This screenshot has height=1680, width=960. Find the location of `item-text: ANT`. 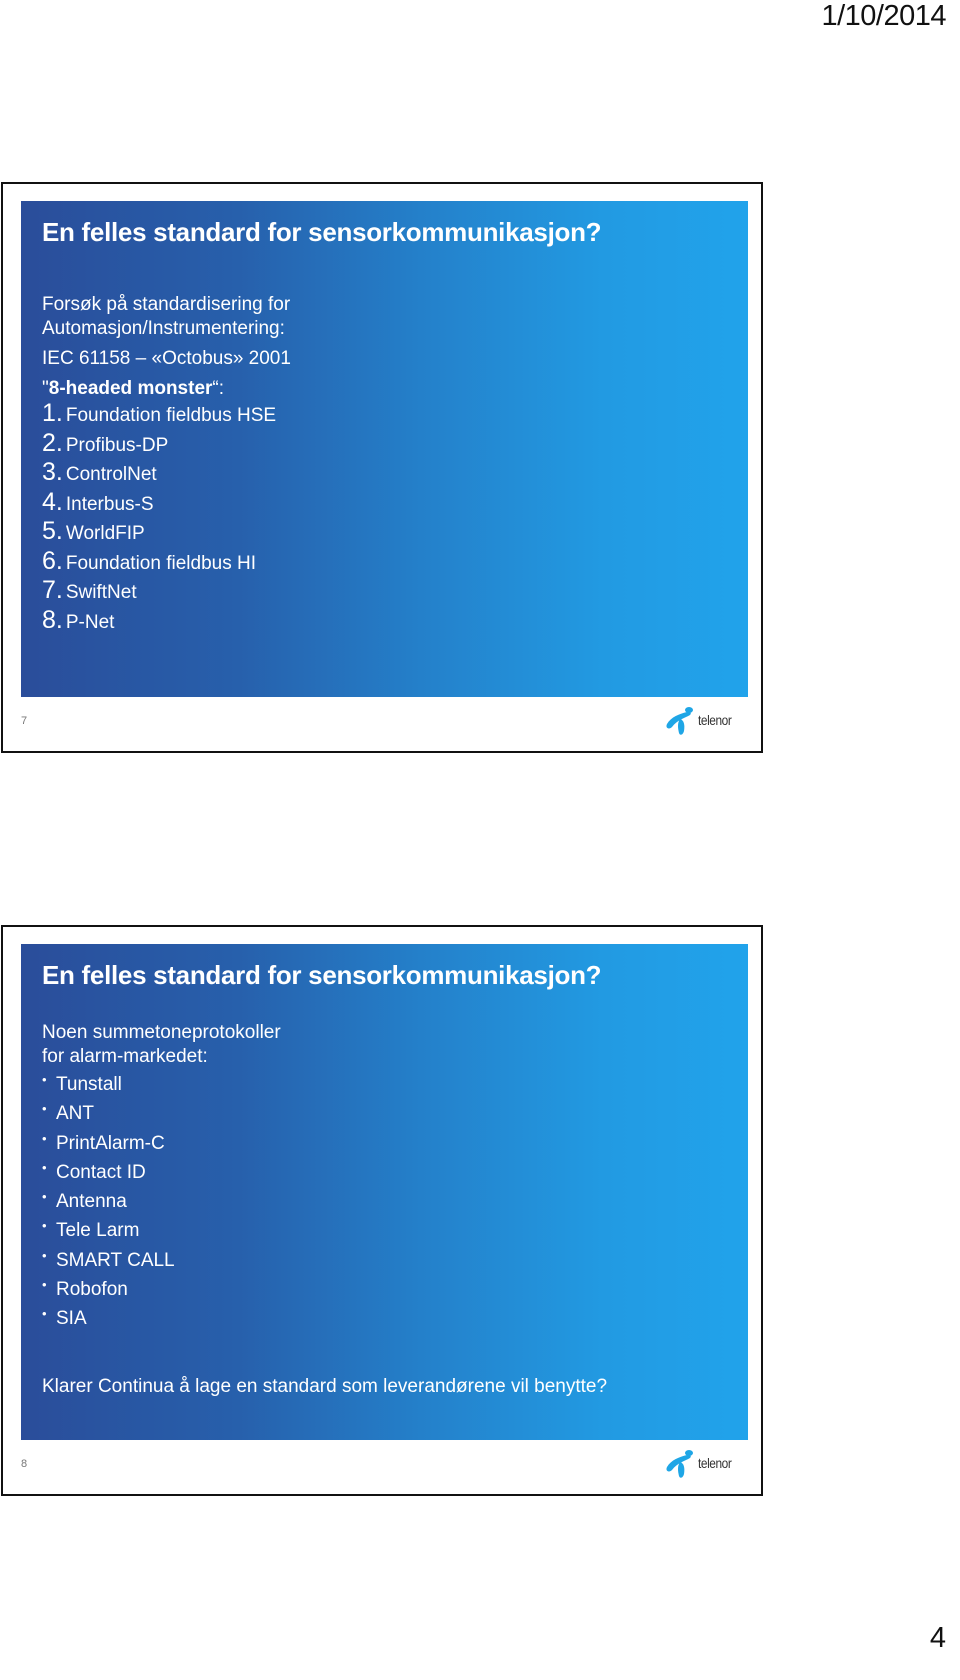

item-text: ANT is located at coordinates (75, 1114).